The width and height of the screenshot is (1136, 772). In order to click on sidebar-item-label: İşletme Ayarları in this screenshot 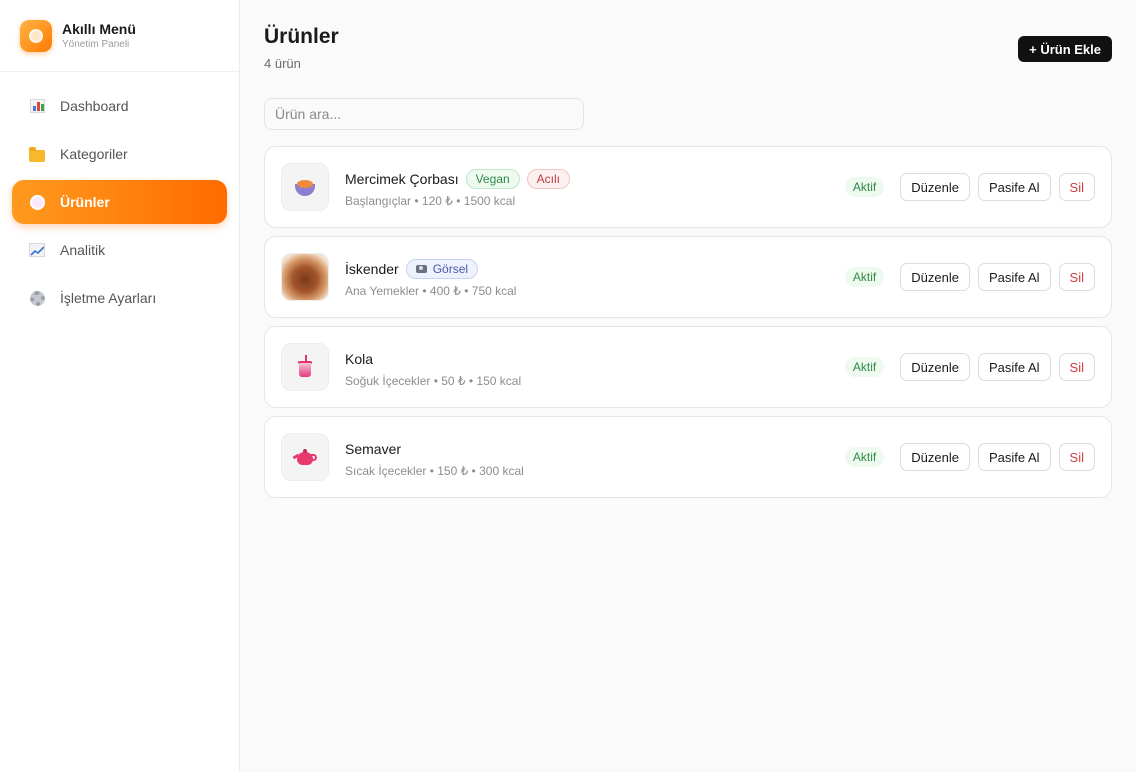, I will do `click(108, 298)`.